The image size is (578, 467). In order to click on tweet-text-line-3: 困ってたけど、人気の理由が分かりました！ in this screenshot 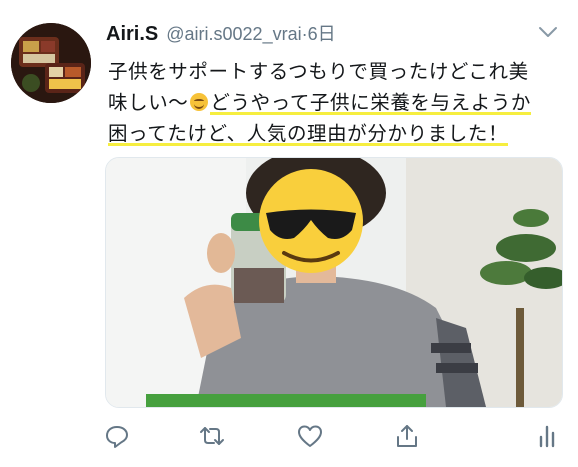, I will do `click(338, 133)`.